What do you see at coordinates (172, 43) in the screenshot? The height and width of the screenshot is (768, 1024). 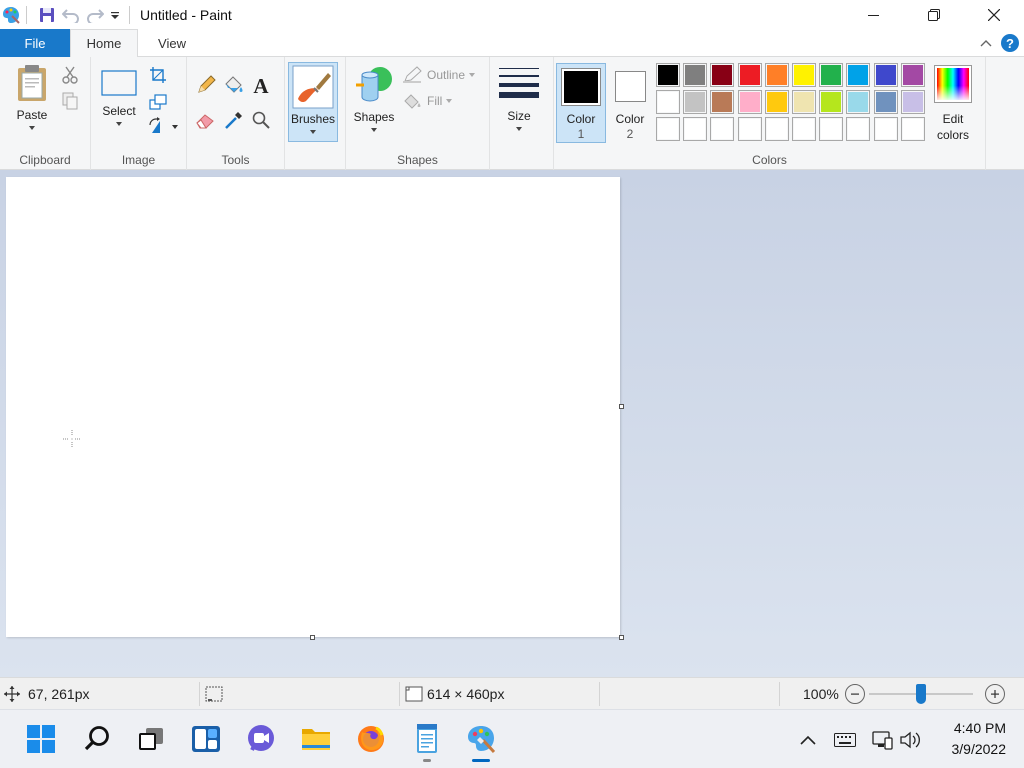 I see `tab-view: View` at bounding box center [172, 43].